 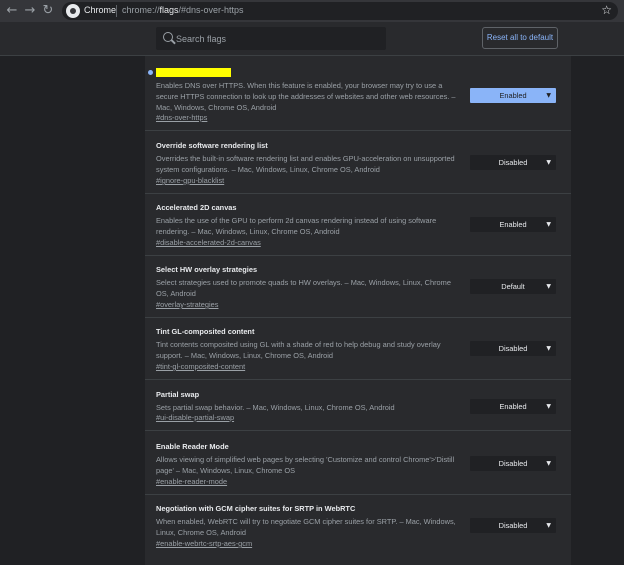 What do you see at coordinates (208, 242) in the screenshot?
I see `flag-permalink: #disable-accelerated-2d-canvas` at bounding box center [208, 242].